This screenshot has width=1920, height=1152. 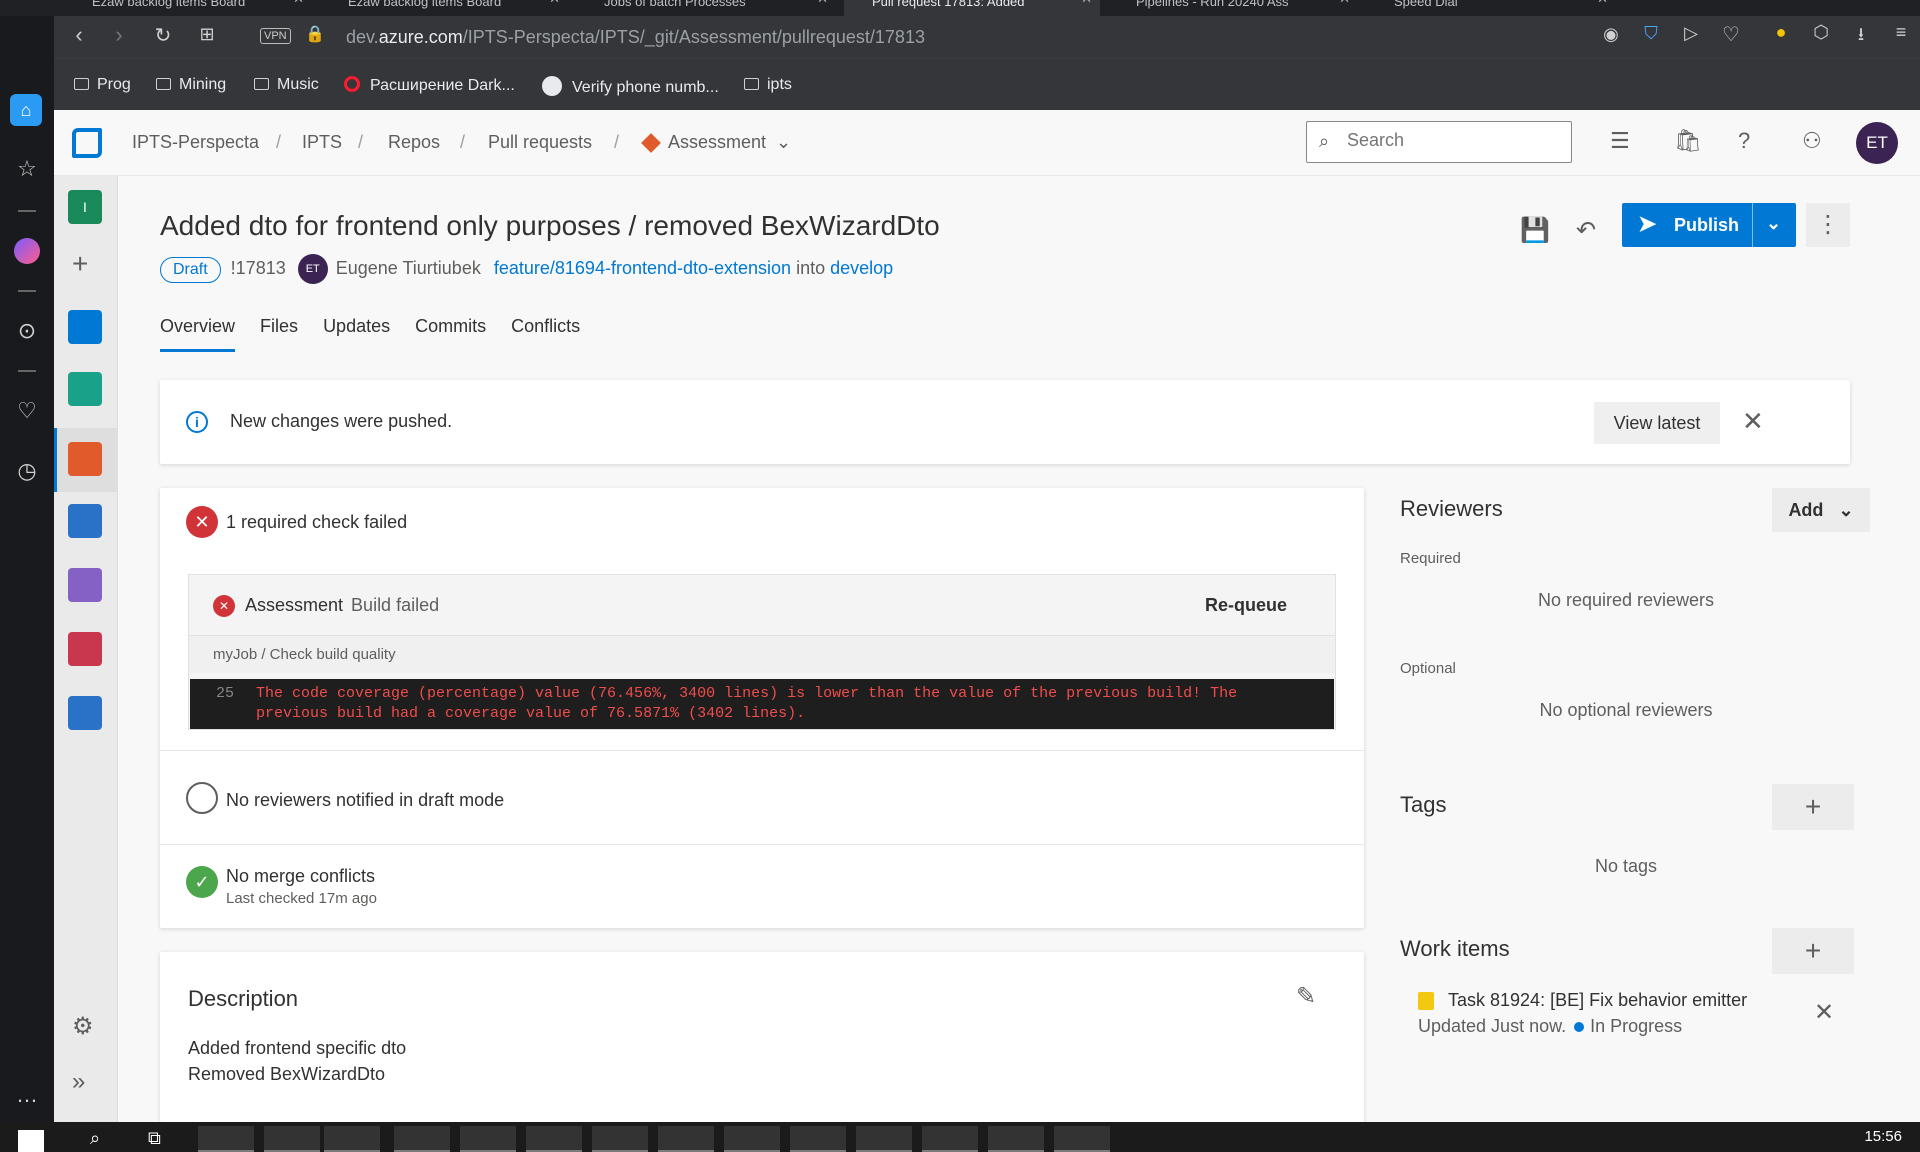 I want to click on publish-button: ➤ Publish ⌄, so click(x=1709, y=225).